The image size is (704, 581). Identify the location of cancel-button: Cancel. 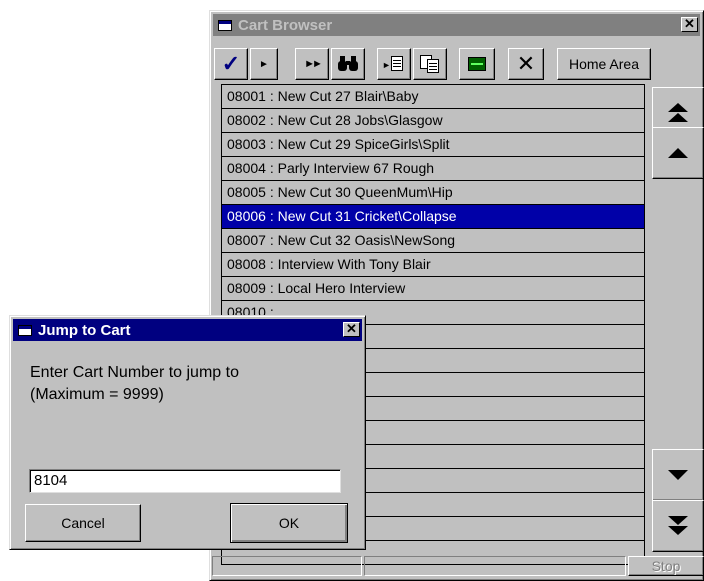
(83, 523).